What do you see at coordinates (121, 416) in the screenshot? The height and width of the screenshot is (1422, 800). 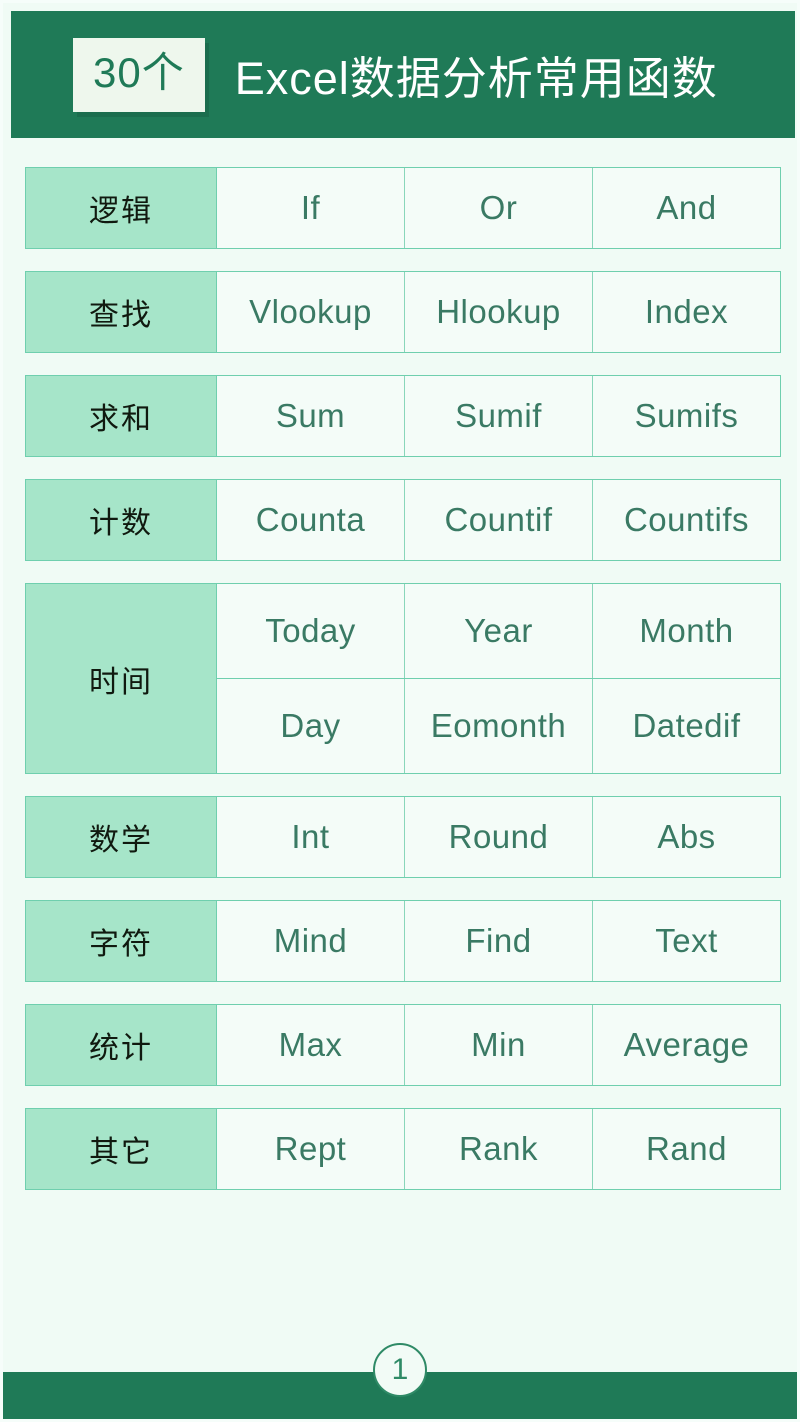 I see `category-label: 求和` at bounding box center [121, 416].